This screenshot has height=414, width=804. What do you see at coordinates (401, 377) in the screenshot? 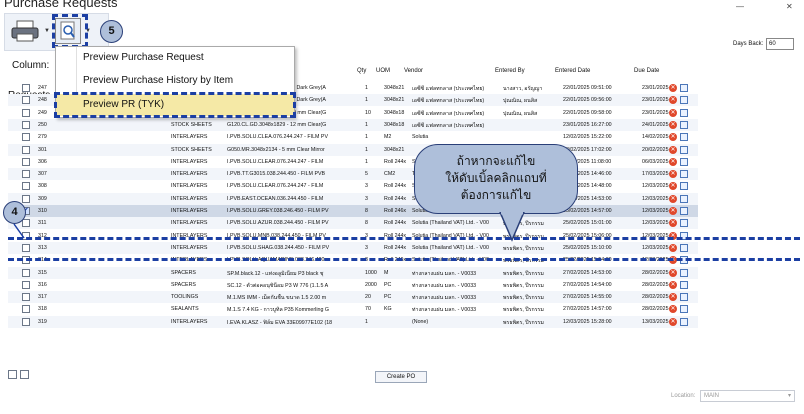
I see `create-po-button: Create PO` at bounding box center [401, 377].